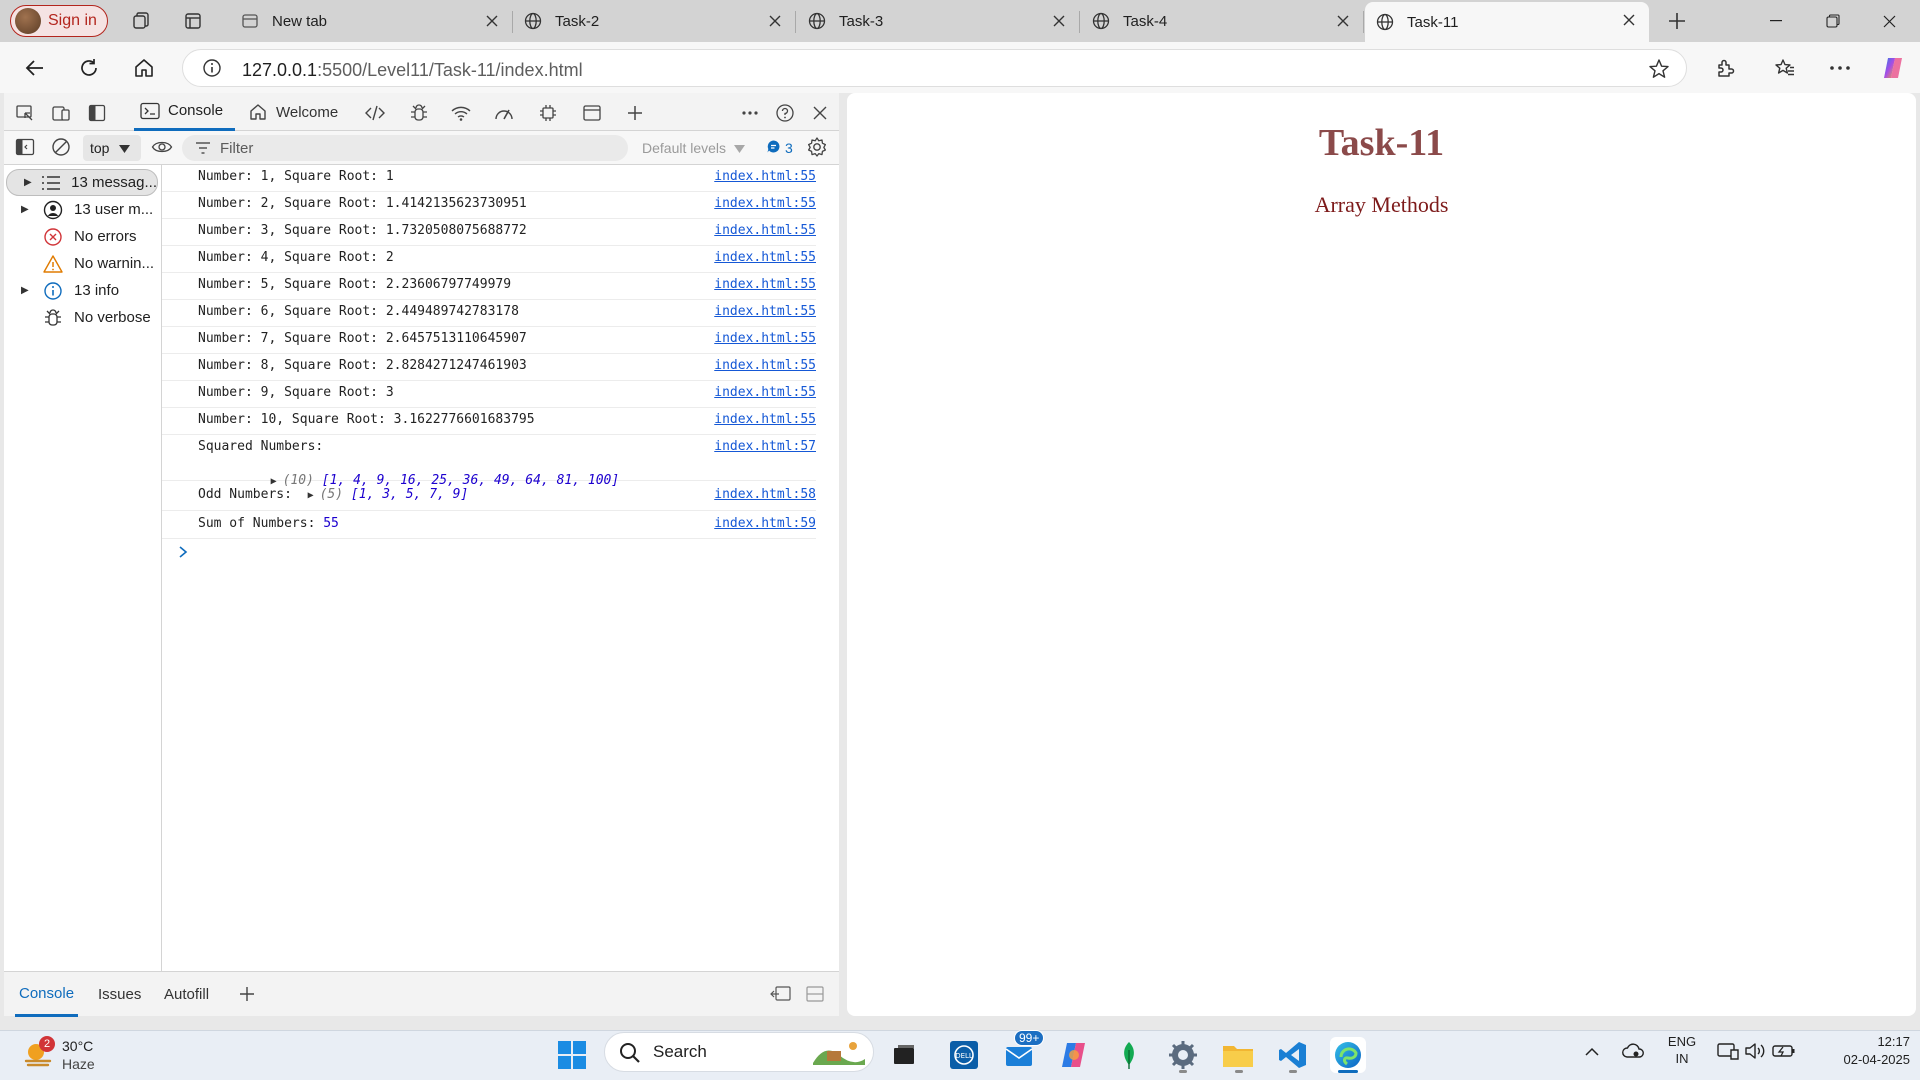  What do you see at coordinates (1238, 1055) in the screenshot?
I see `file-explorer-icon` at bounding box center [1238, 1055].